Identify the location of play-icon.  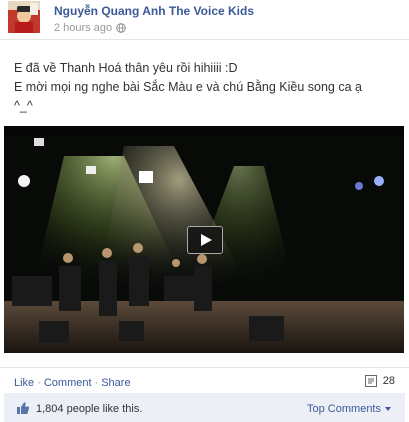
(205, 240).